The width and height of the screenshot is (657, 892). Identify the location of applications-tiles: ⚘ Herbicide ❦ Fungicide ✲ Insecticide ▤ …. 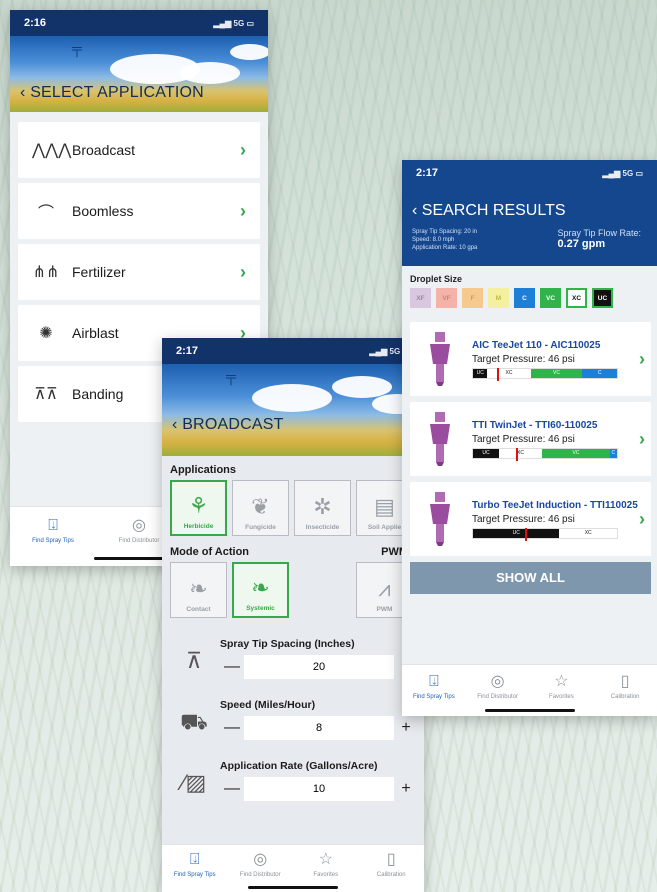
(293, 508).